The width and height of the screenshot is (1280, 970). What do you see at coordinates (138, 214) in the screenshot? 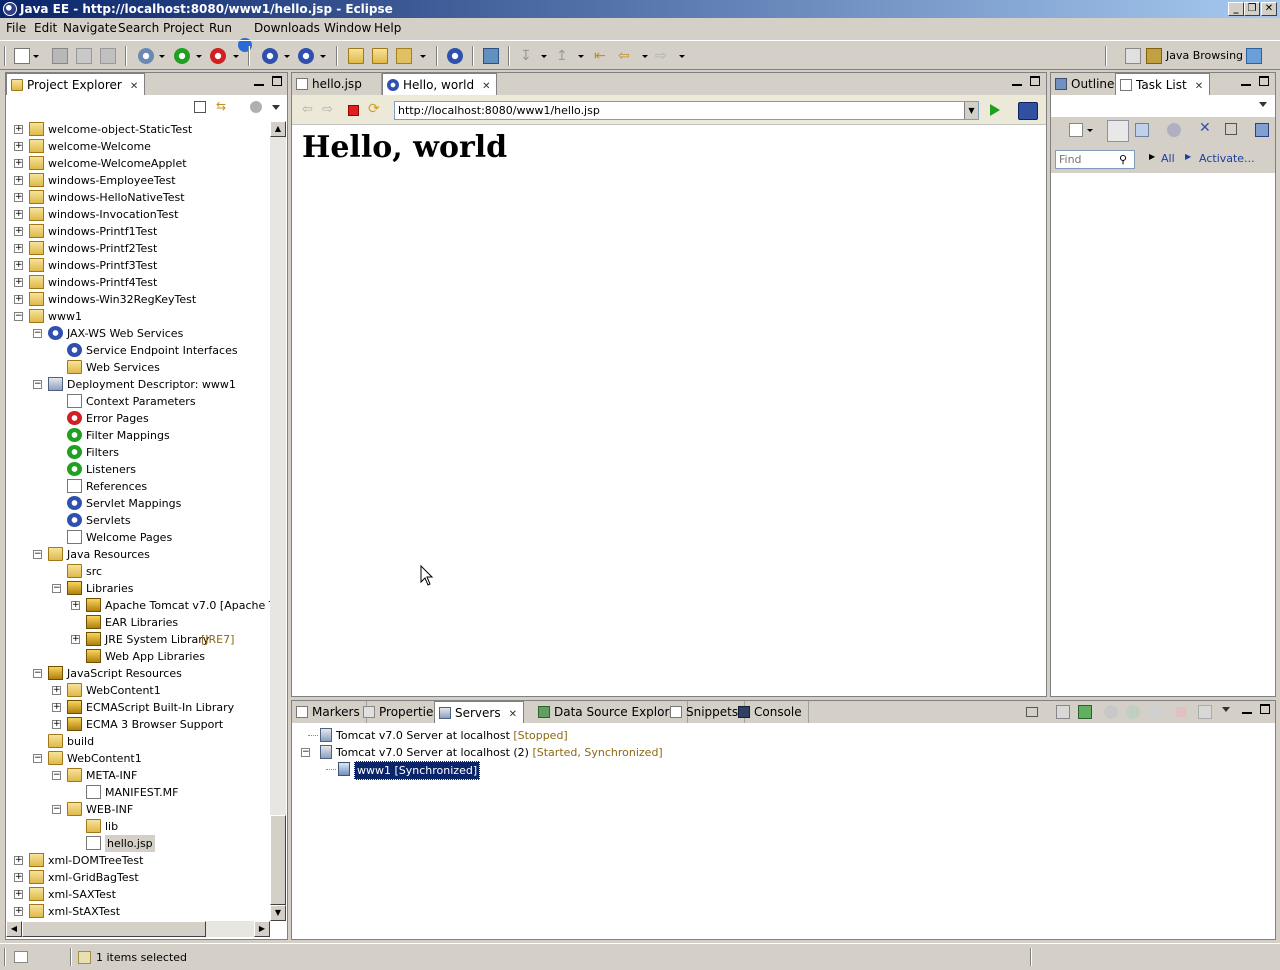
I see `tree-item: + windows-InvocationTest` at bounding box center [138, 214].